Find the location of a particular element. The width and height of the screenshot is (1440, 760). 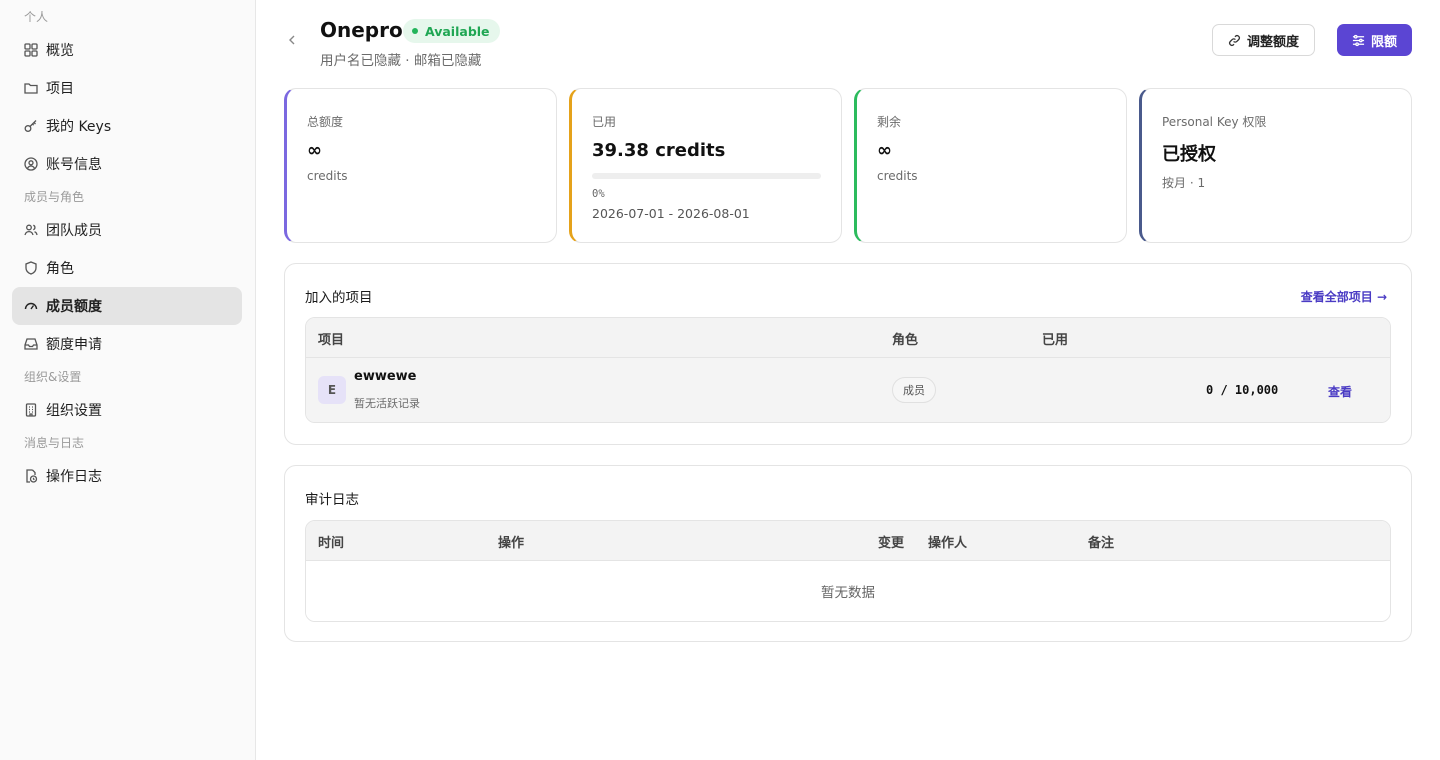

section-label-personal: 个人 is located at coordinates (36, 17).